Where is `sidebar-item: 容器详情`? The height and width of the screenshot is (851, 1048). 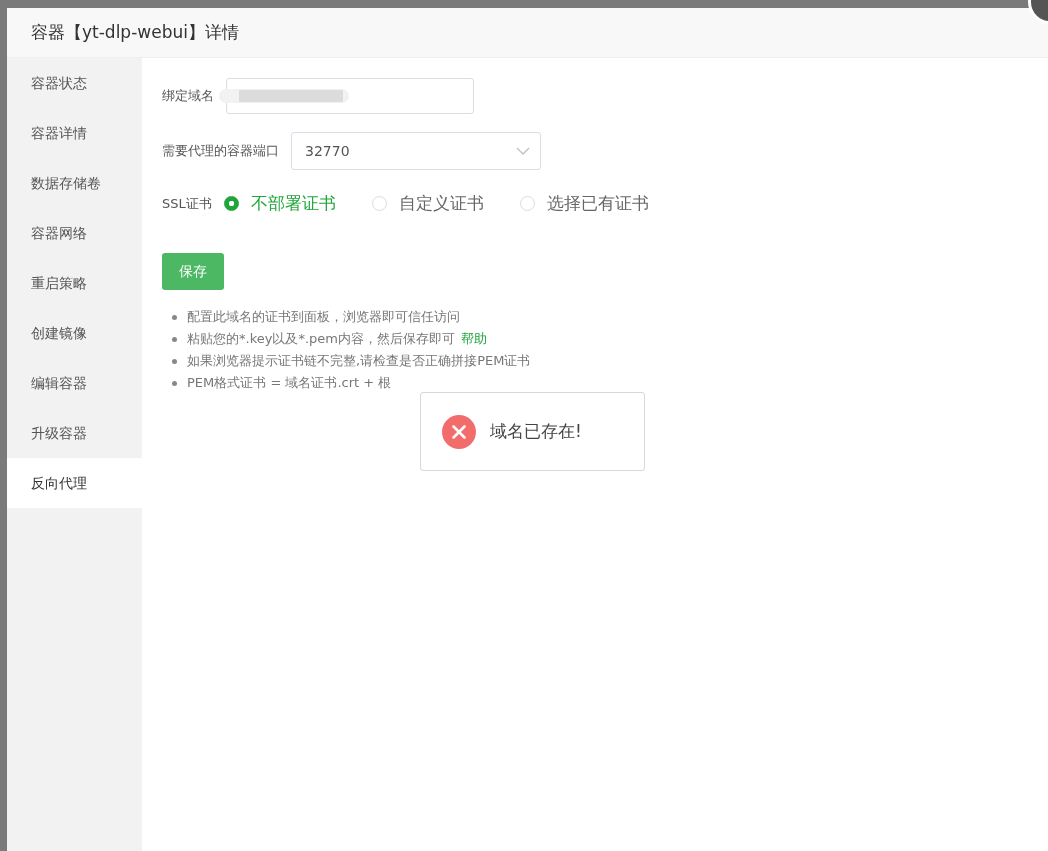 sidebar-item: 容器详情 is located at coordinates (74, 133).